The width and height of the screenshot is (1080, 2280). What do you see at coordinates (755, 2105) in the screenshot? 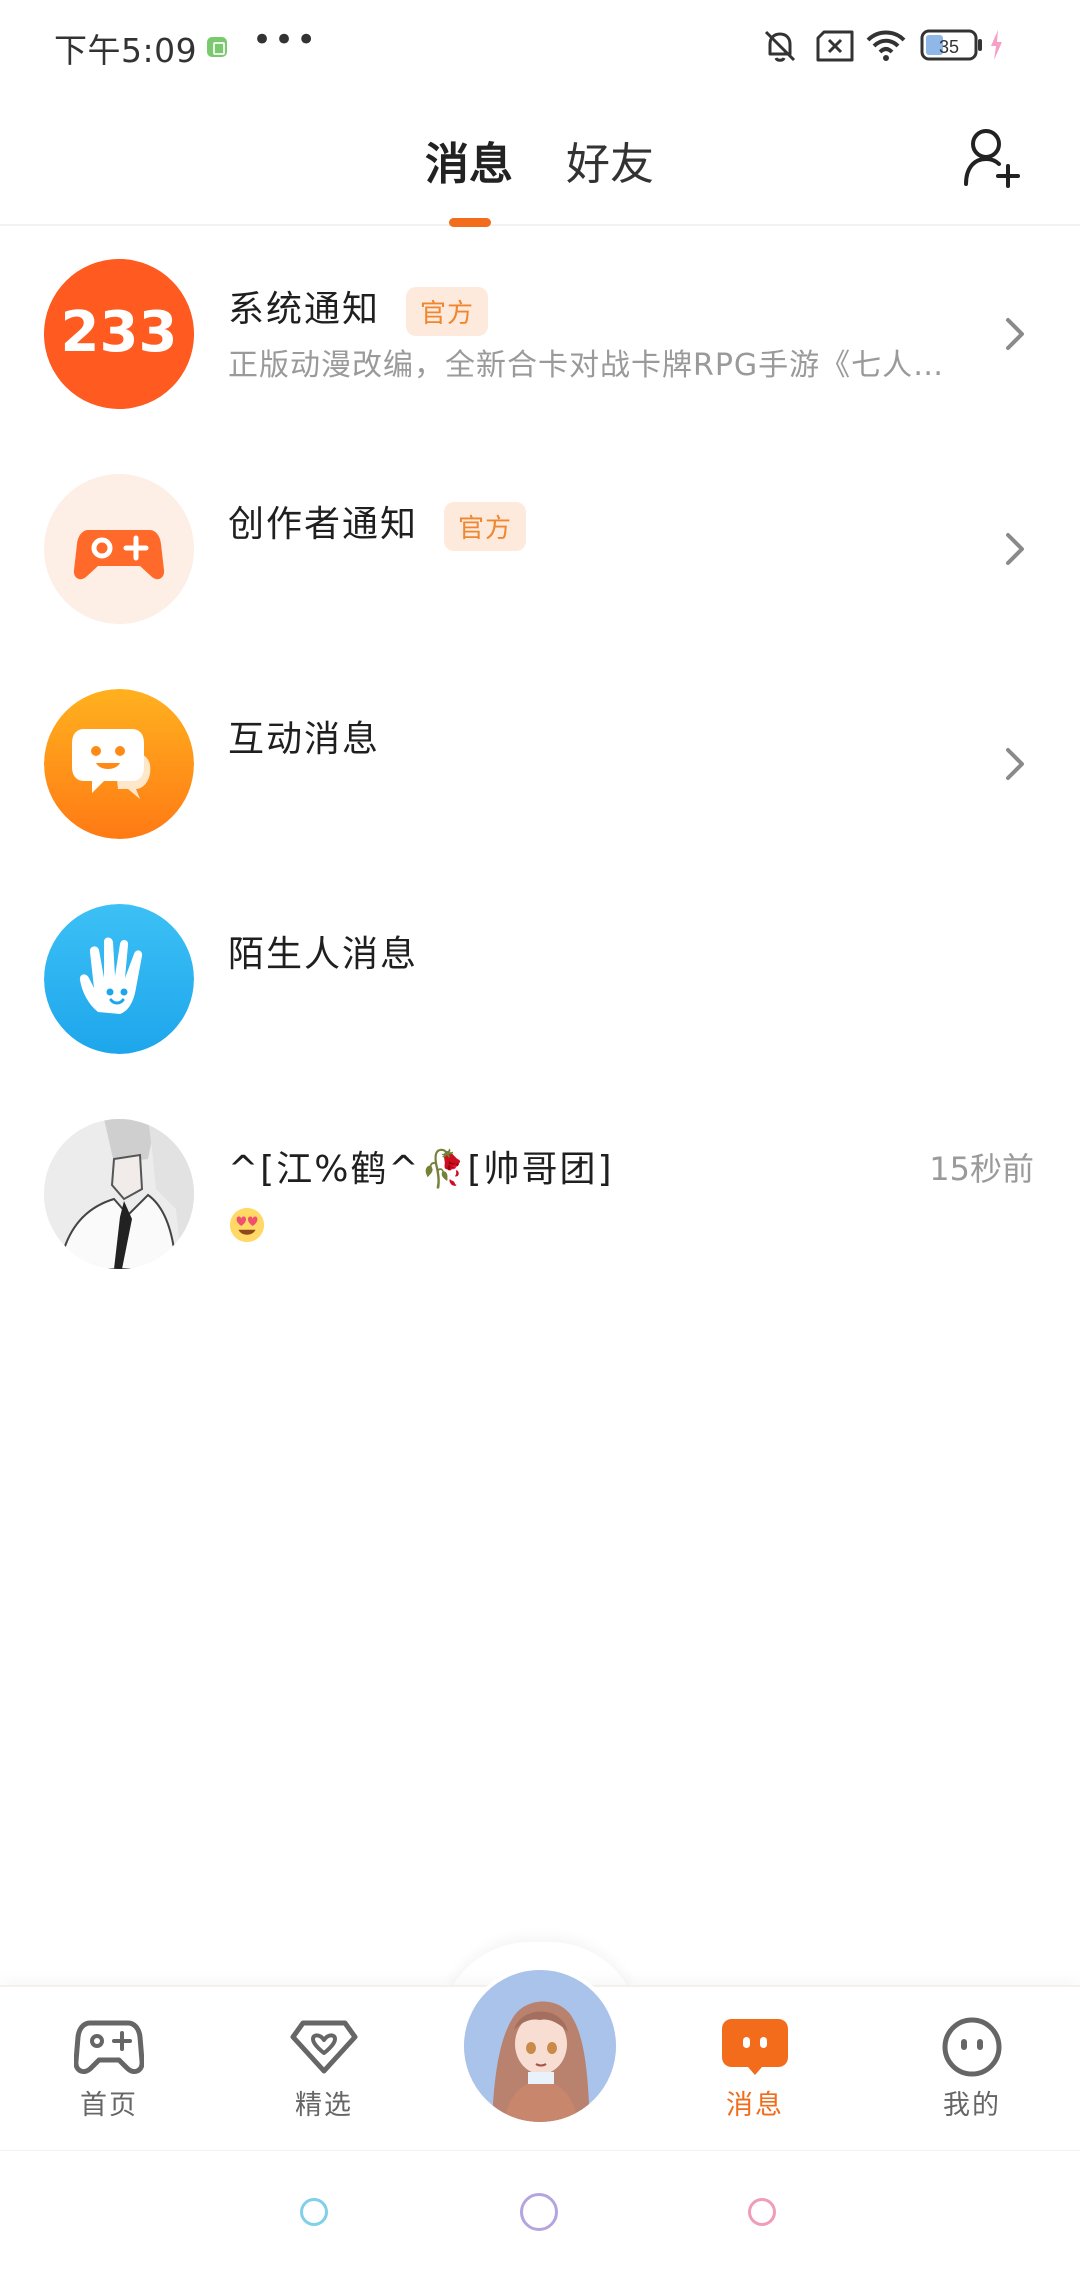
I see `nav-label-messages: 消息` at bounding box center [755, 2105].